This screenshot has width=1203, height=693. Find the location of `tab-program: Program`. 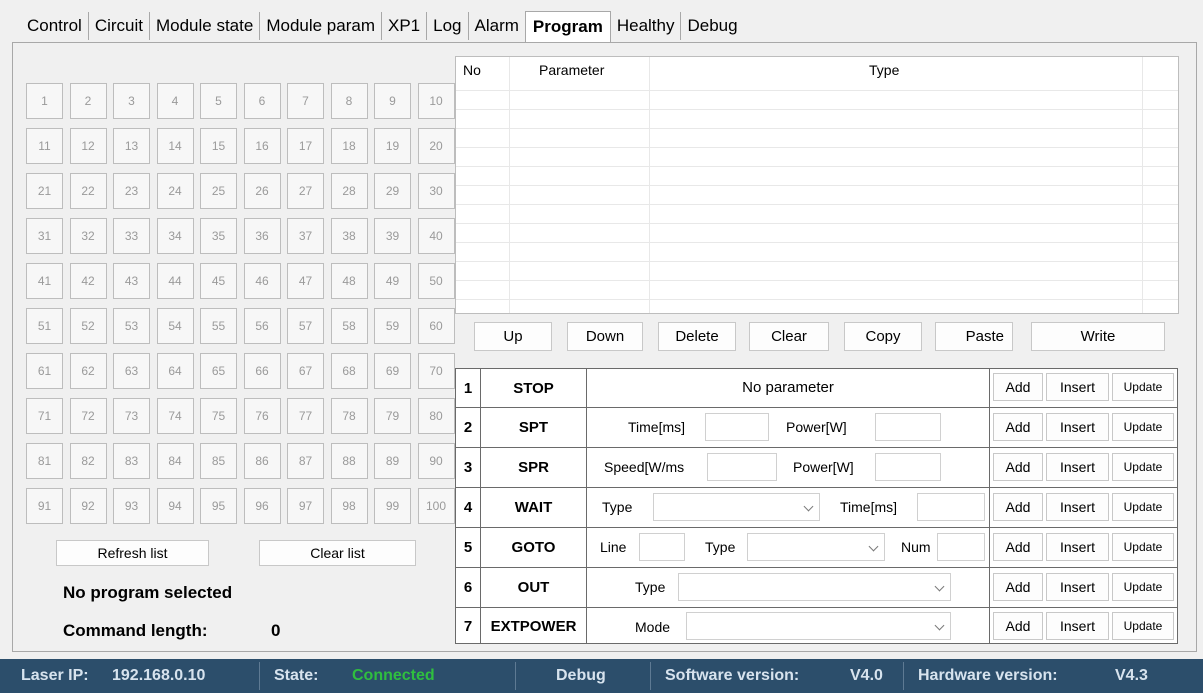

tab-program: Program is located at coordinates (567, 27).